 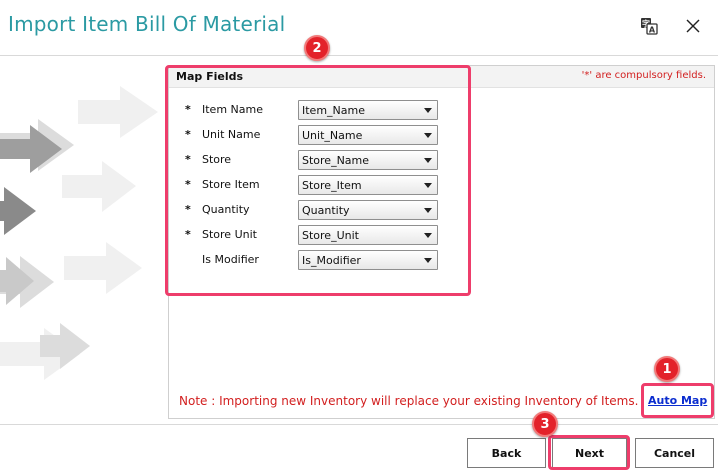 I want to click on store-unit-select-value: Store_Unit, so click(x=330, y=235).